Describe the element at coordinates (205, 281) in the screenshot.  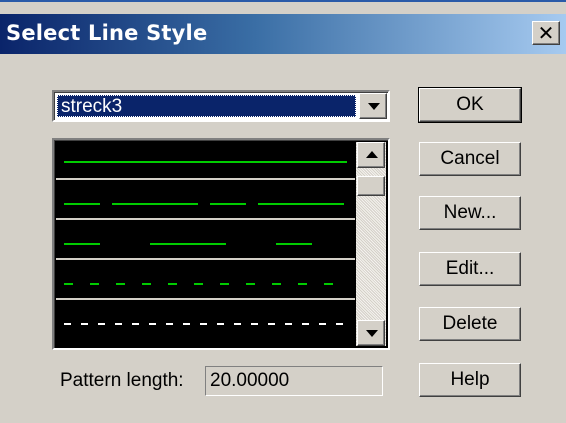
I see `line-style-item-dashed` at that location.